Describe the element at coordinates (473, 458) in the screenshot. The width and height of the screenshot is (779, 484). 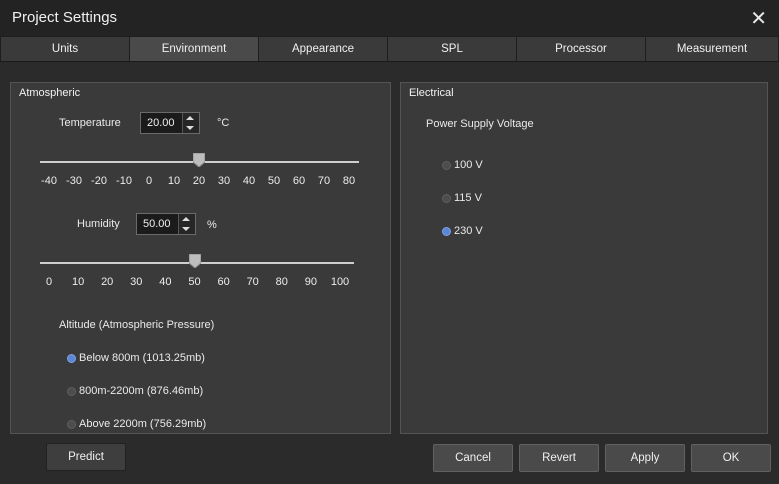
I see `cancel-button: Cancel` at that location.